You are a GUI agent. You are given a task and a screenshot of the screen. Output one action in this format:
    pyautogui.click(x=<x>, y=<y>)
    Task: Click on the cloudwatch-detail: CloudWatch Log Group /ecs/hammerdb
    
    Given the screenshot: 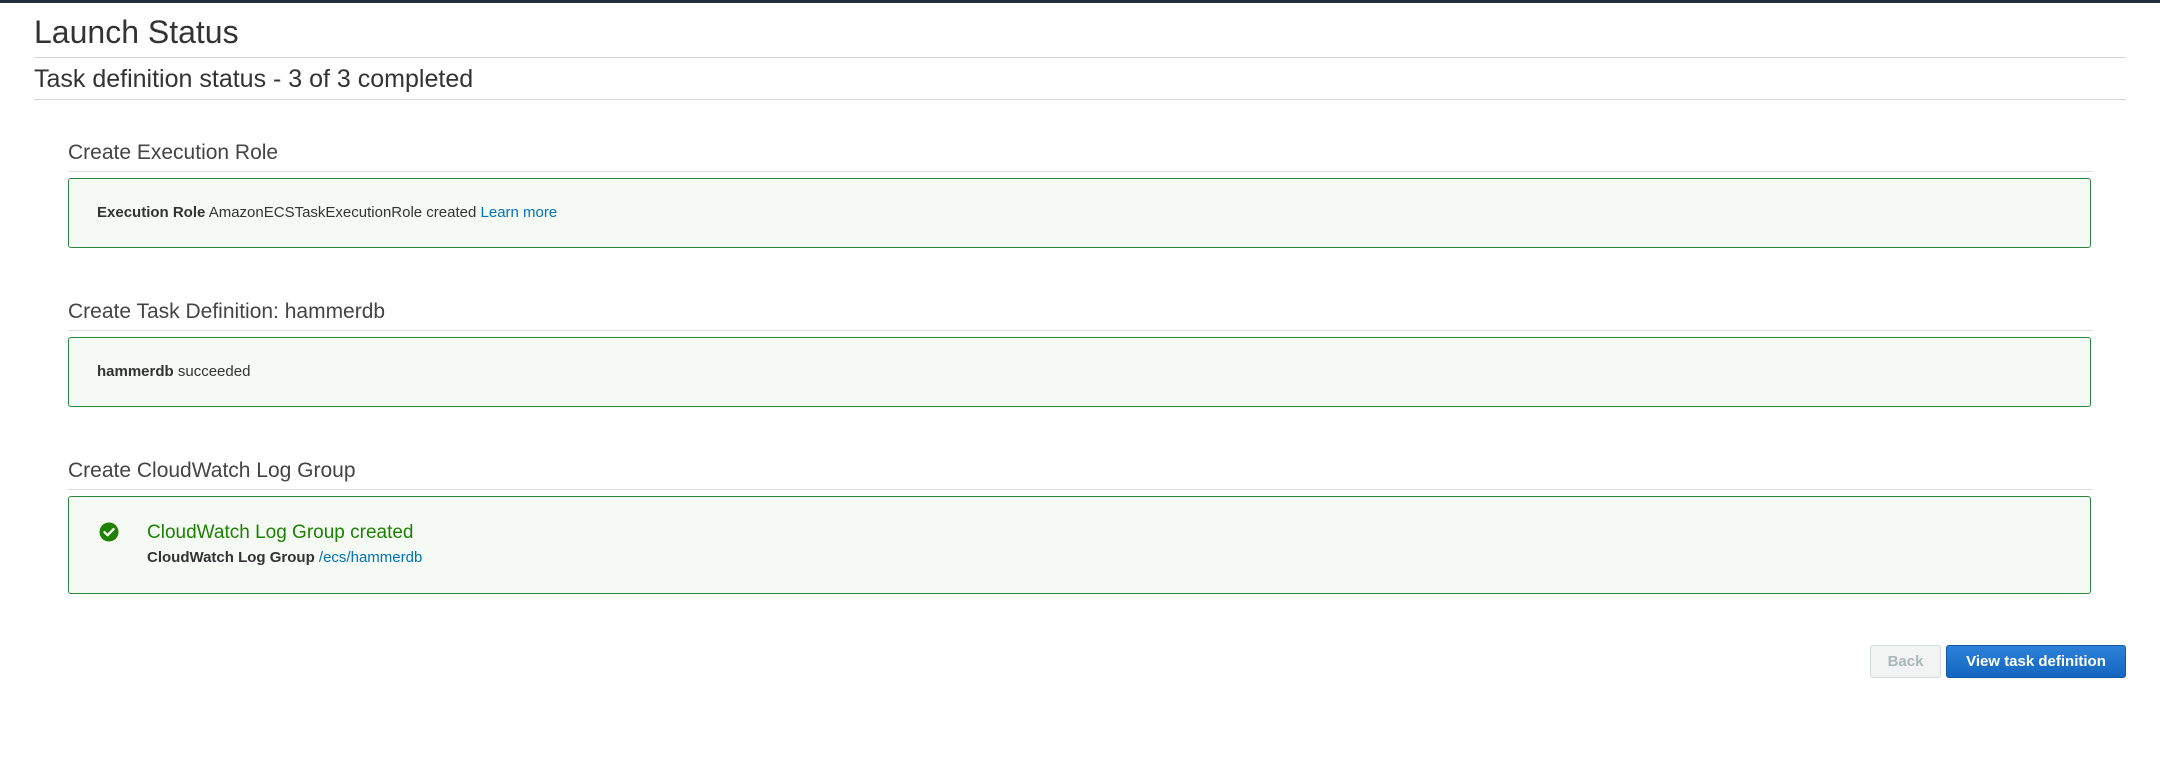 What is the action you would take?
    pyautogui.click(x=284, y=558)
    